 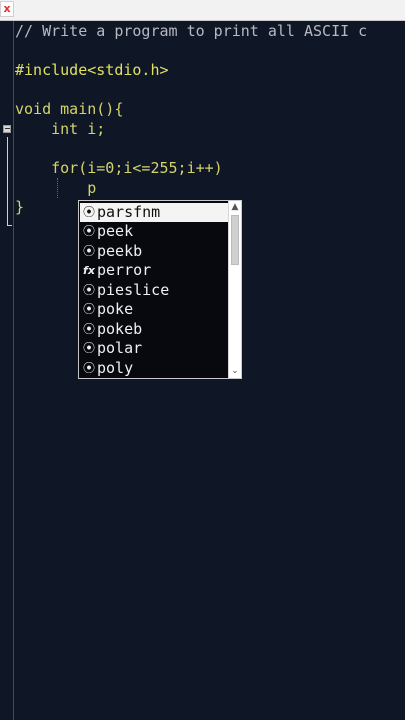 I want to click on autocomplete-item-label: pieslice, so click(x=133, y=290).